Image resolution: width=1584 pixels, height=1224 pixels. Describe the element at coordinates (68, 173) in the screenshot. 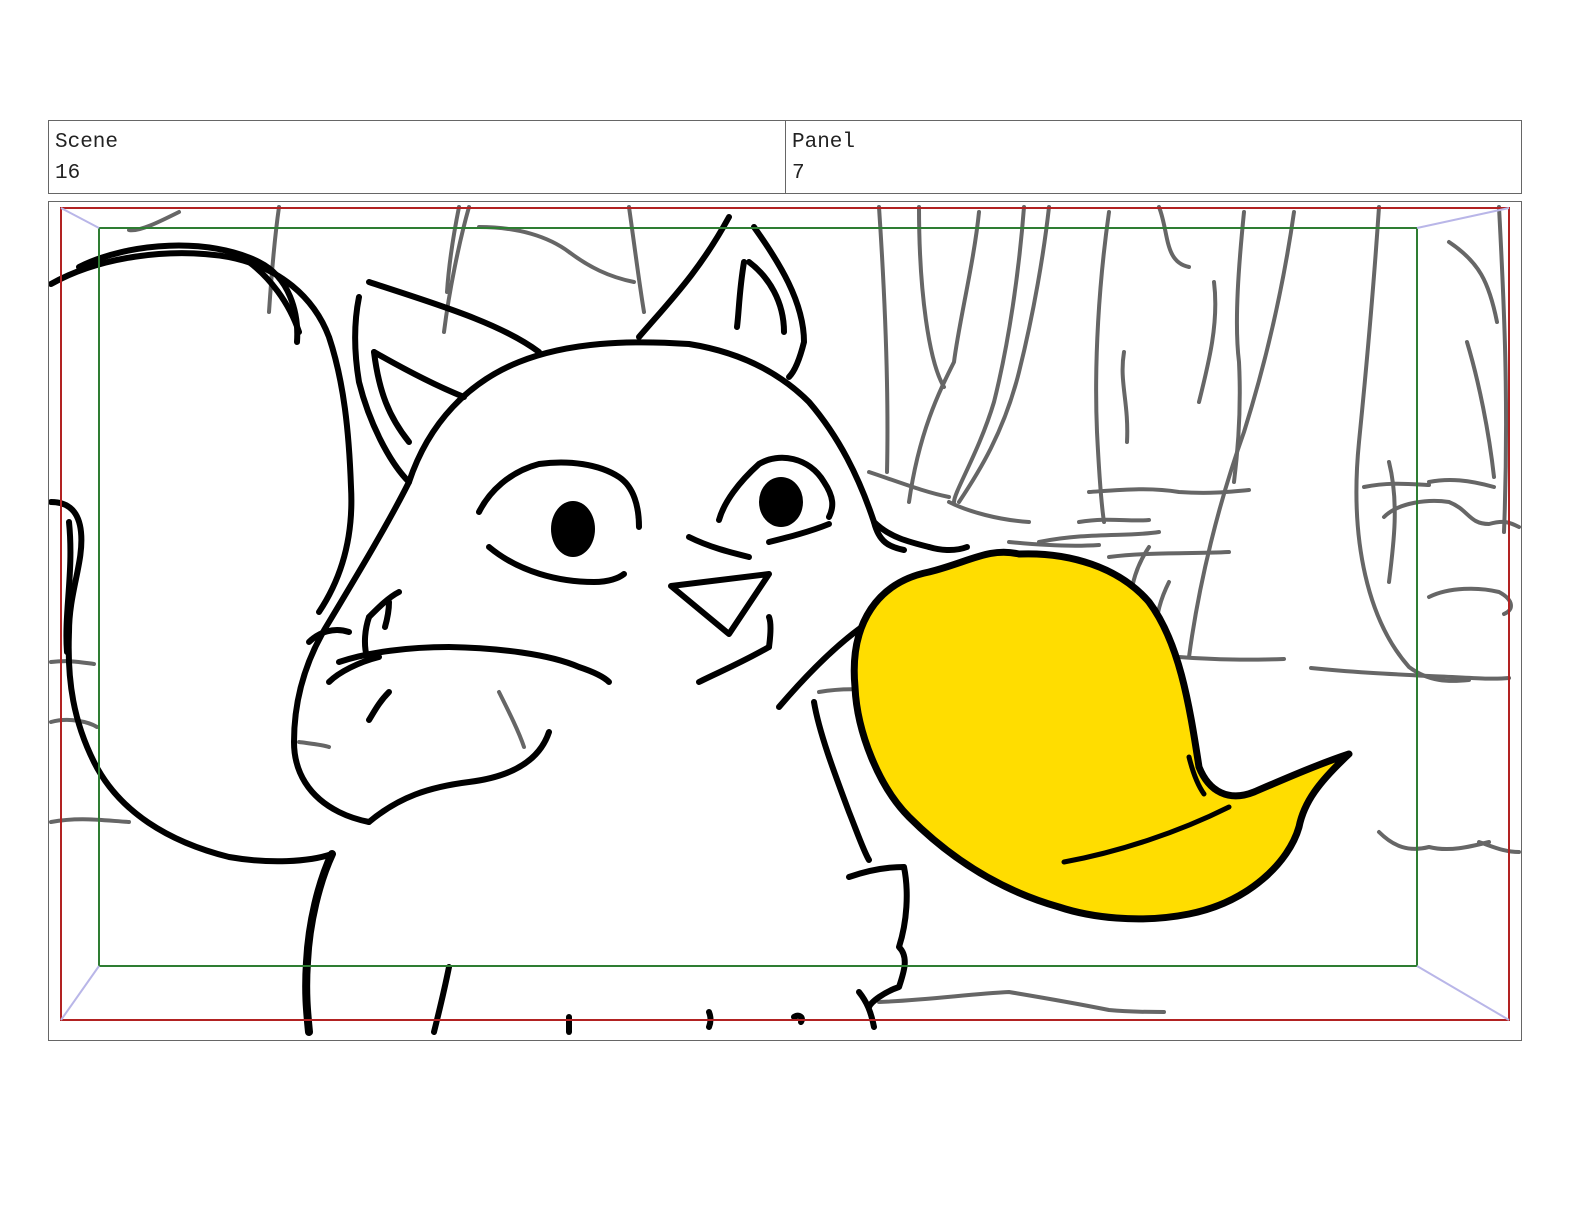

I see `scene-number: 16` at that location.